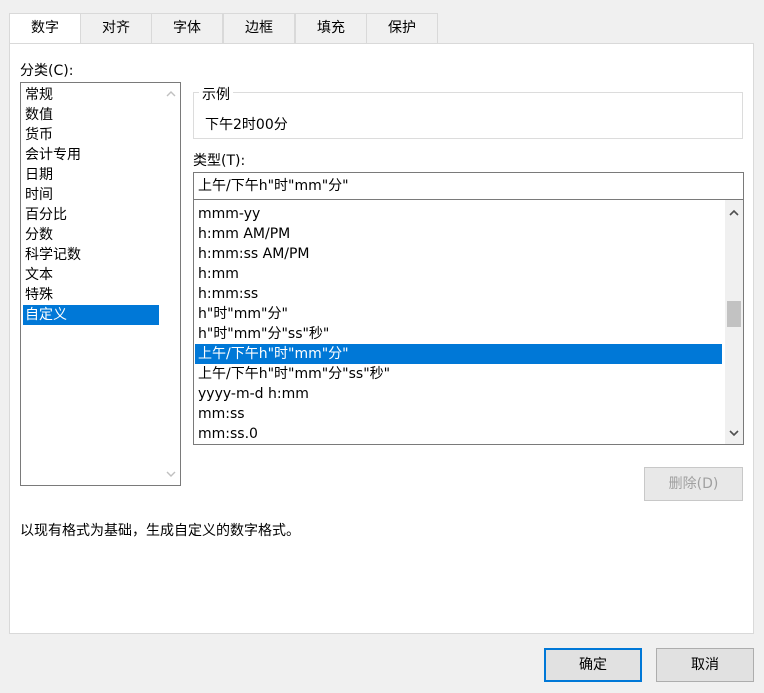 The height and width of the screenshot is (693, 764). What do you see at coordinates (171, 284) in the screenshot?
I see `category-scrollbar` at bounding box center [171, 284].